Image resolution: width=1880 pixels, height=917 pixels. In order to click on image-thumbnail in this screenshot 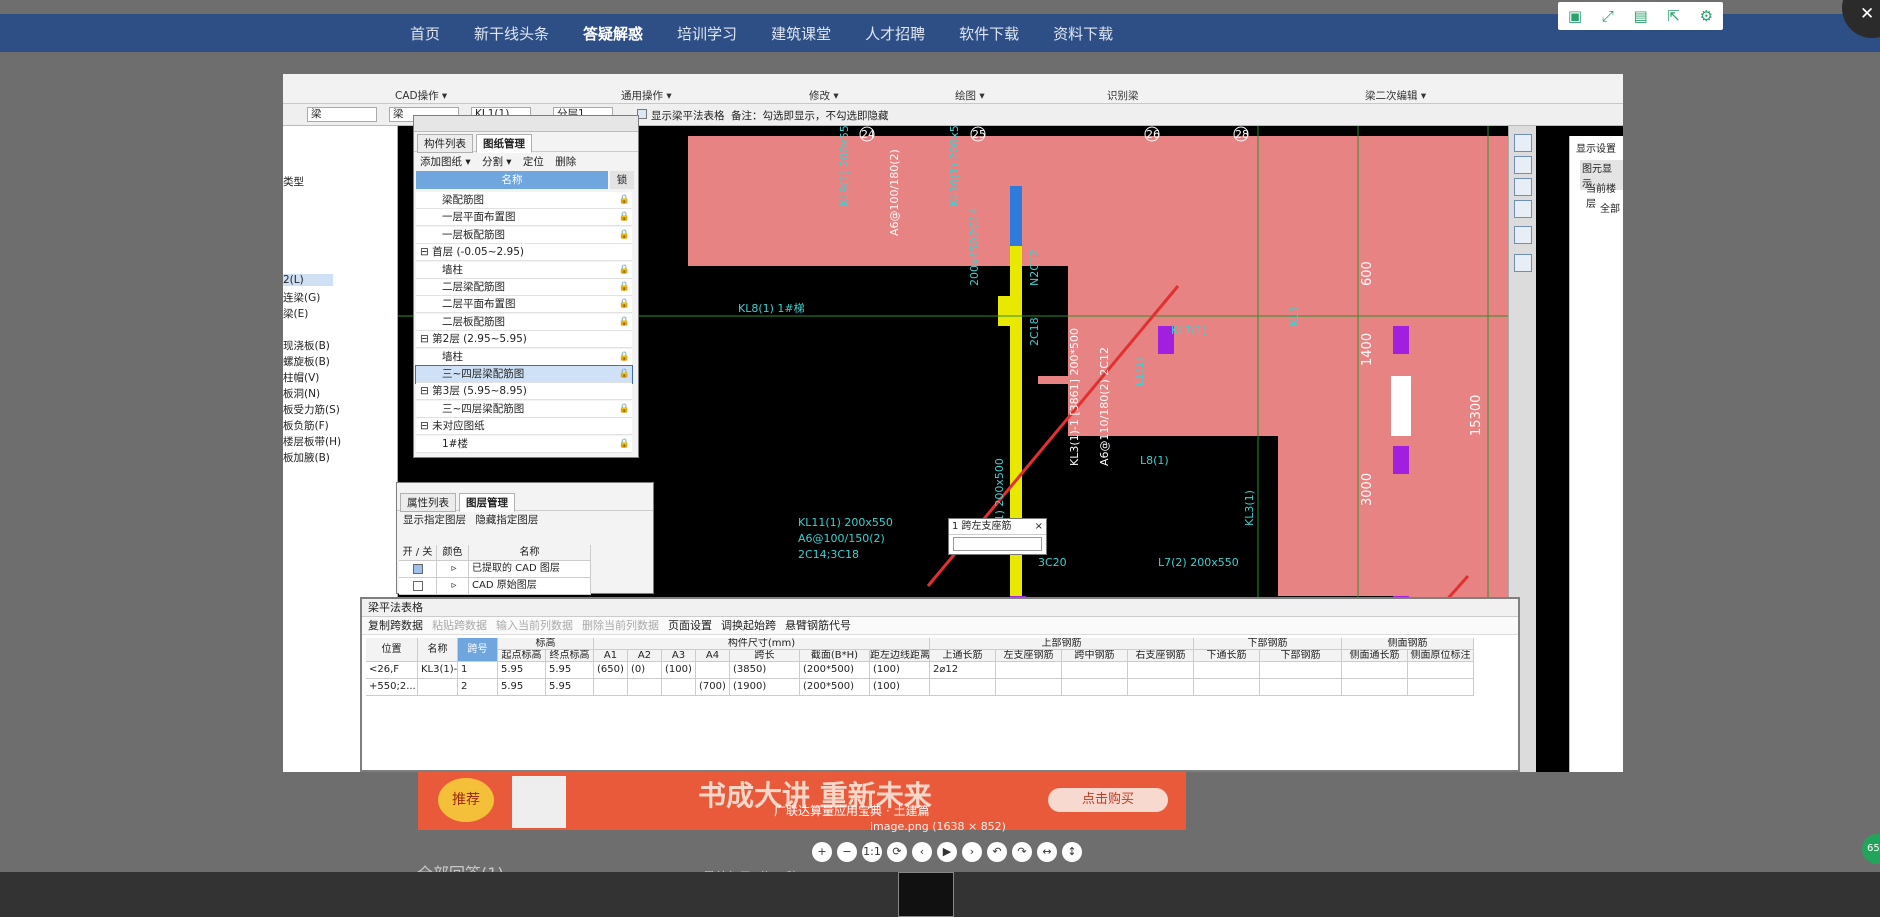, I will do `click(926, 894)`.